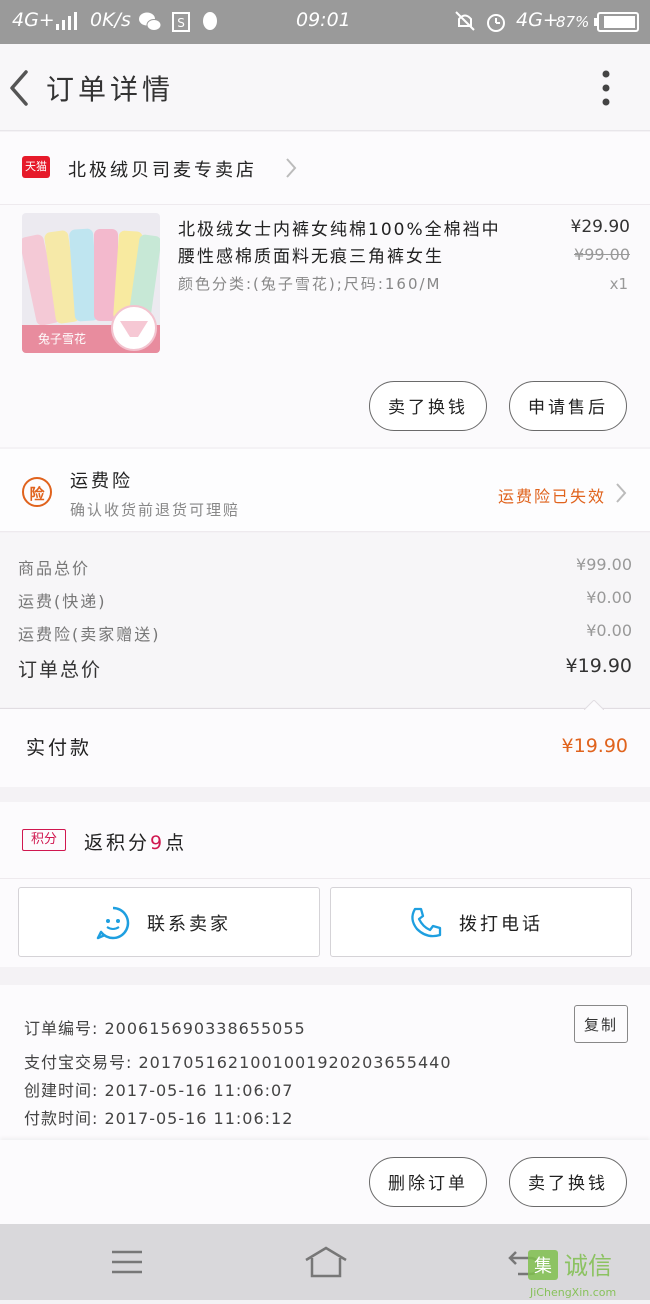 The height and width of the screenshot is (1304, 650). Describe the element at coordinates (594, 746) in the screenshot. I see `paid-value: ¥19.90` at that location.